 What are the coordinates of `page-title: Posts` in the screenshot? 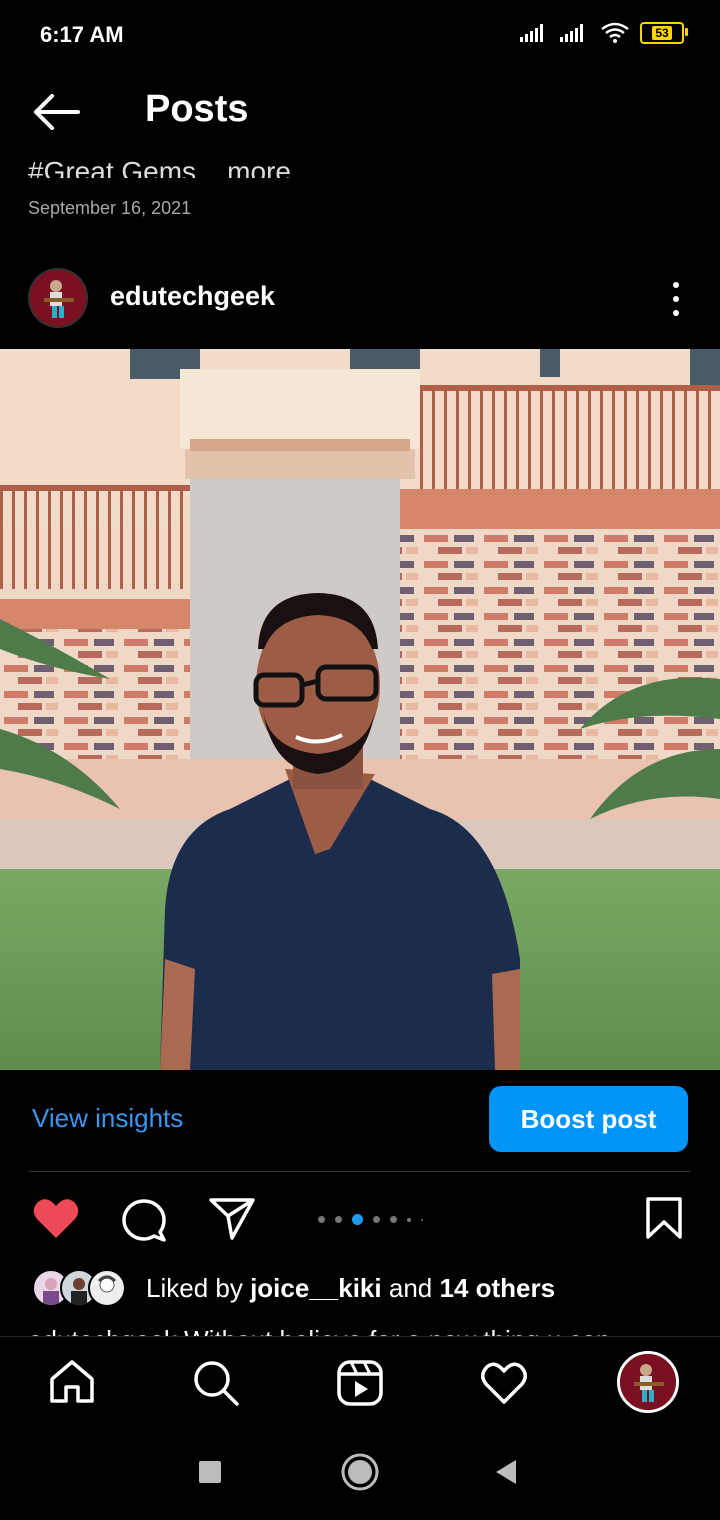 It's located at (197, 109).